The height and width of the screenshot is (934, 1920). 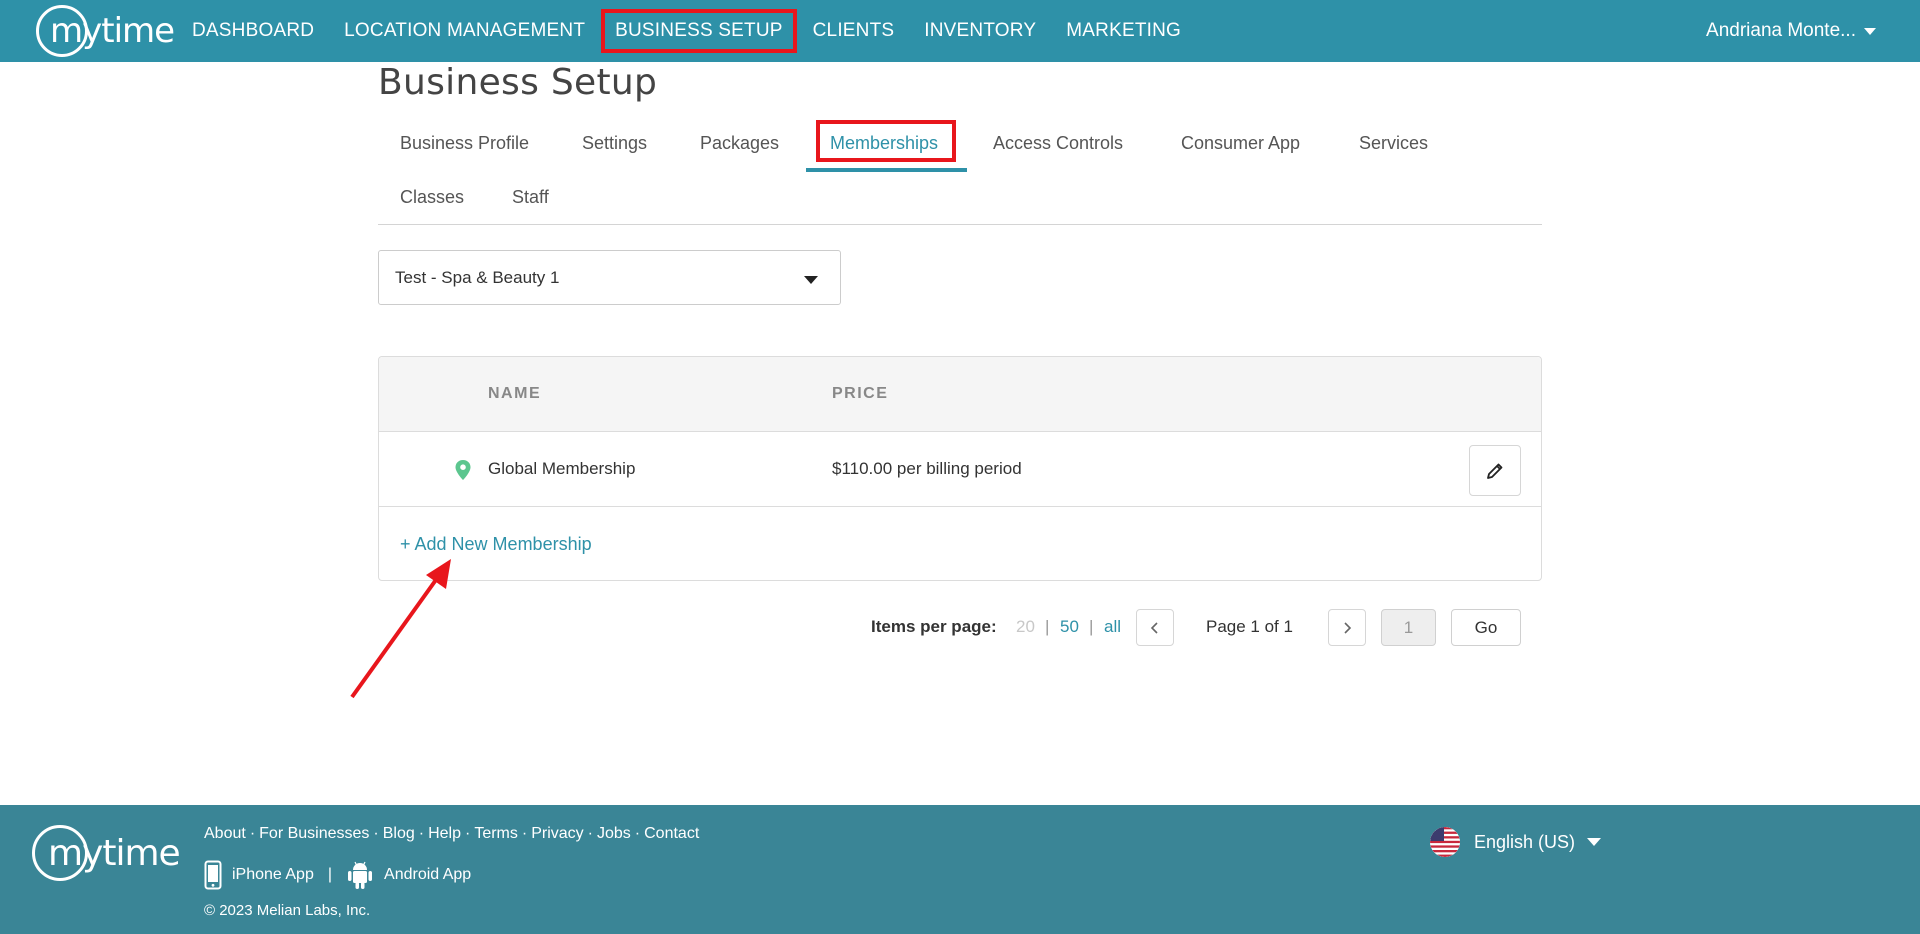 What do you see at coordinates (518, 82) in the screenshot?
I see `page-title: Business Setup` at bounding box center [518, 82].